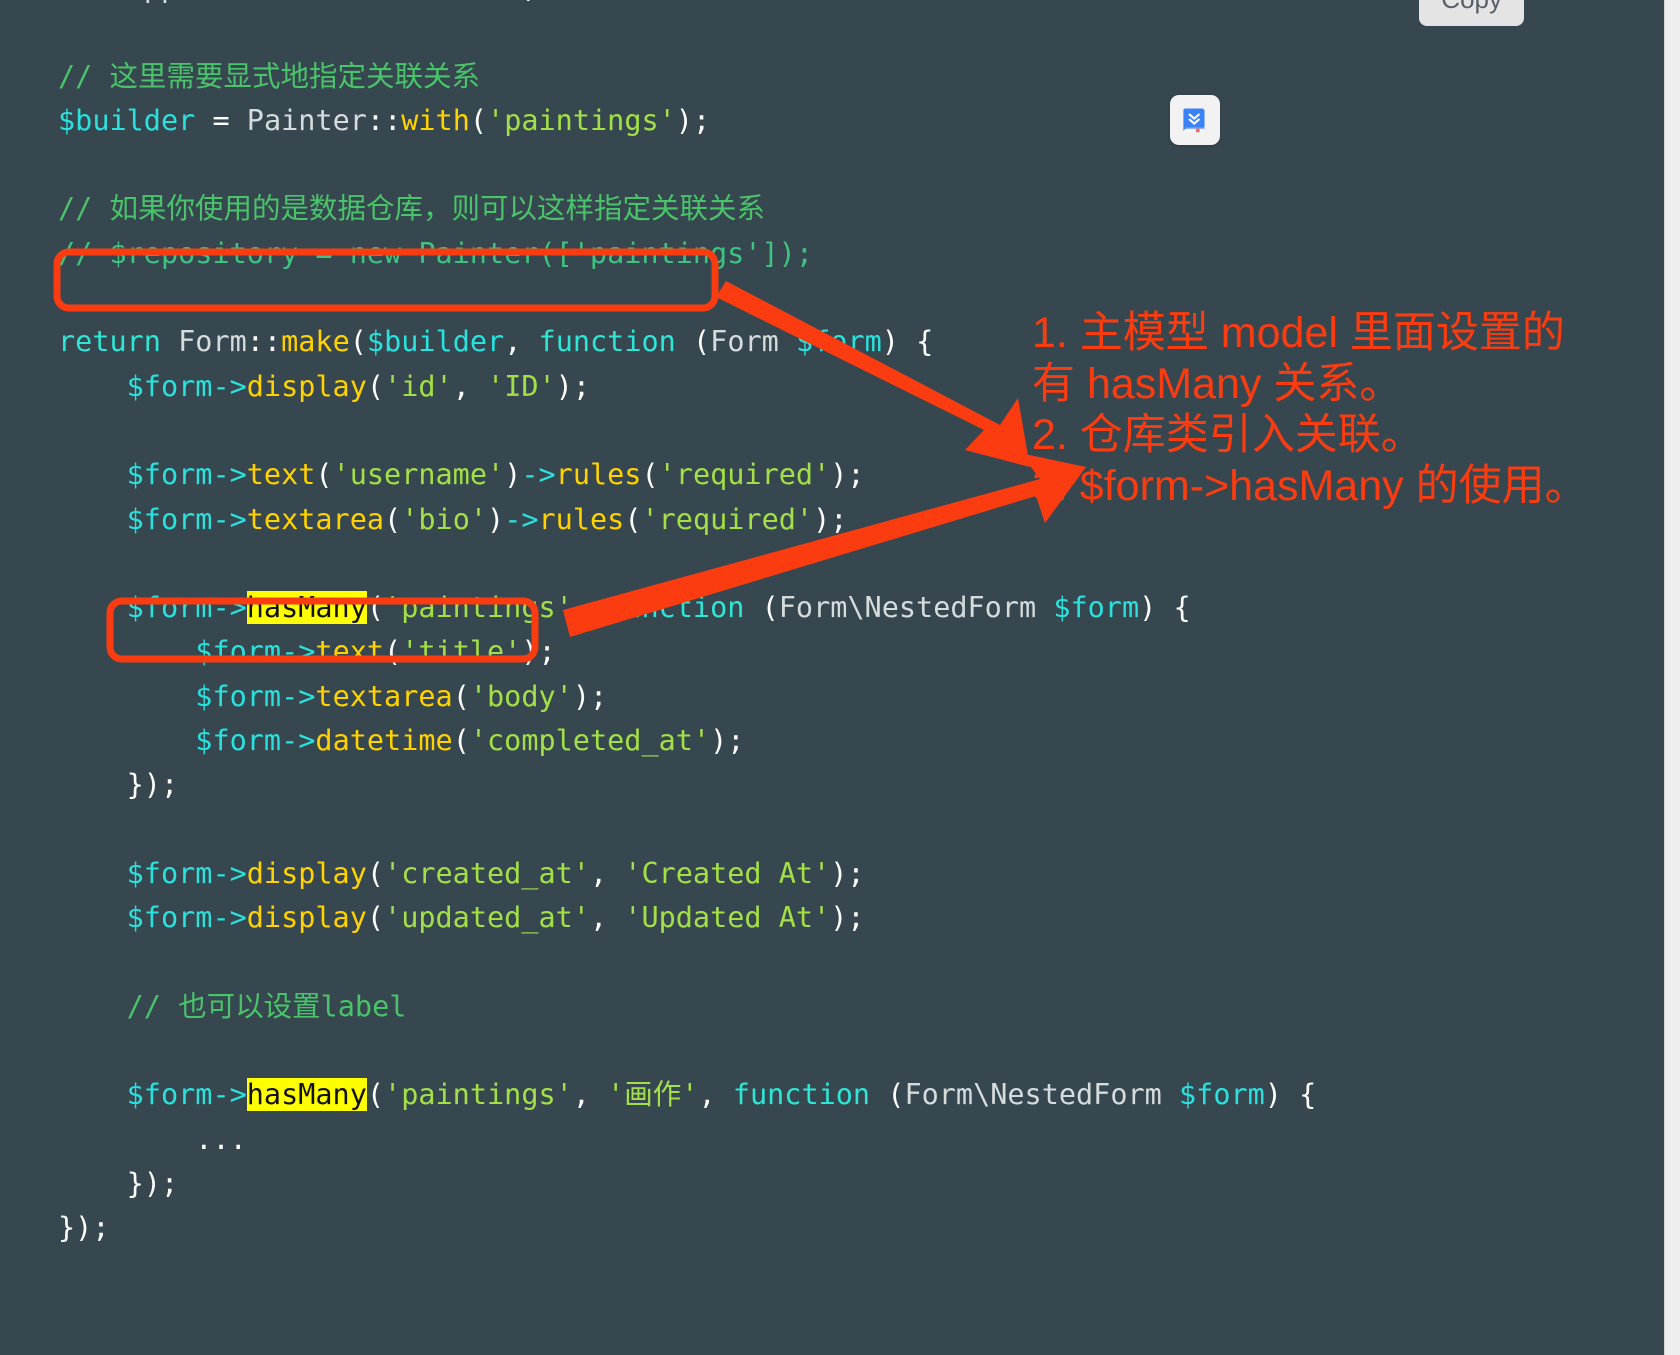 The image size is (1680, 1355). I want to click on hasmany-highlight-1: hasMany, so click(306, 608).